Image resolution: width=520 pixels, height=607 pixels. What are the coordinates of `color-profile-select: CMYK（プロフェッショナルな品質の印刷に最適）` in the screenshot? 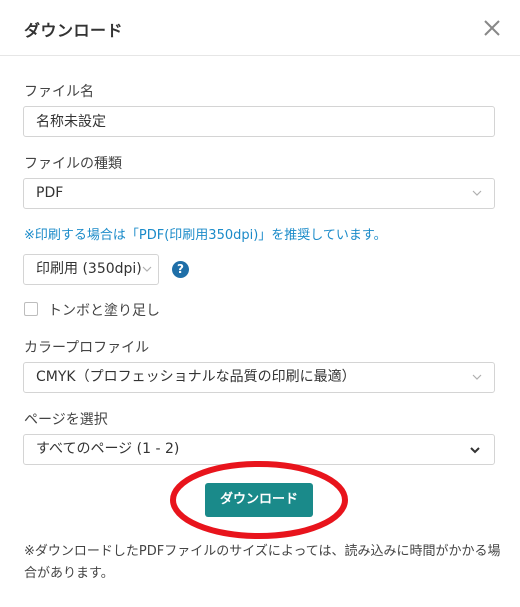 It's located at (259, 377).